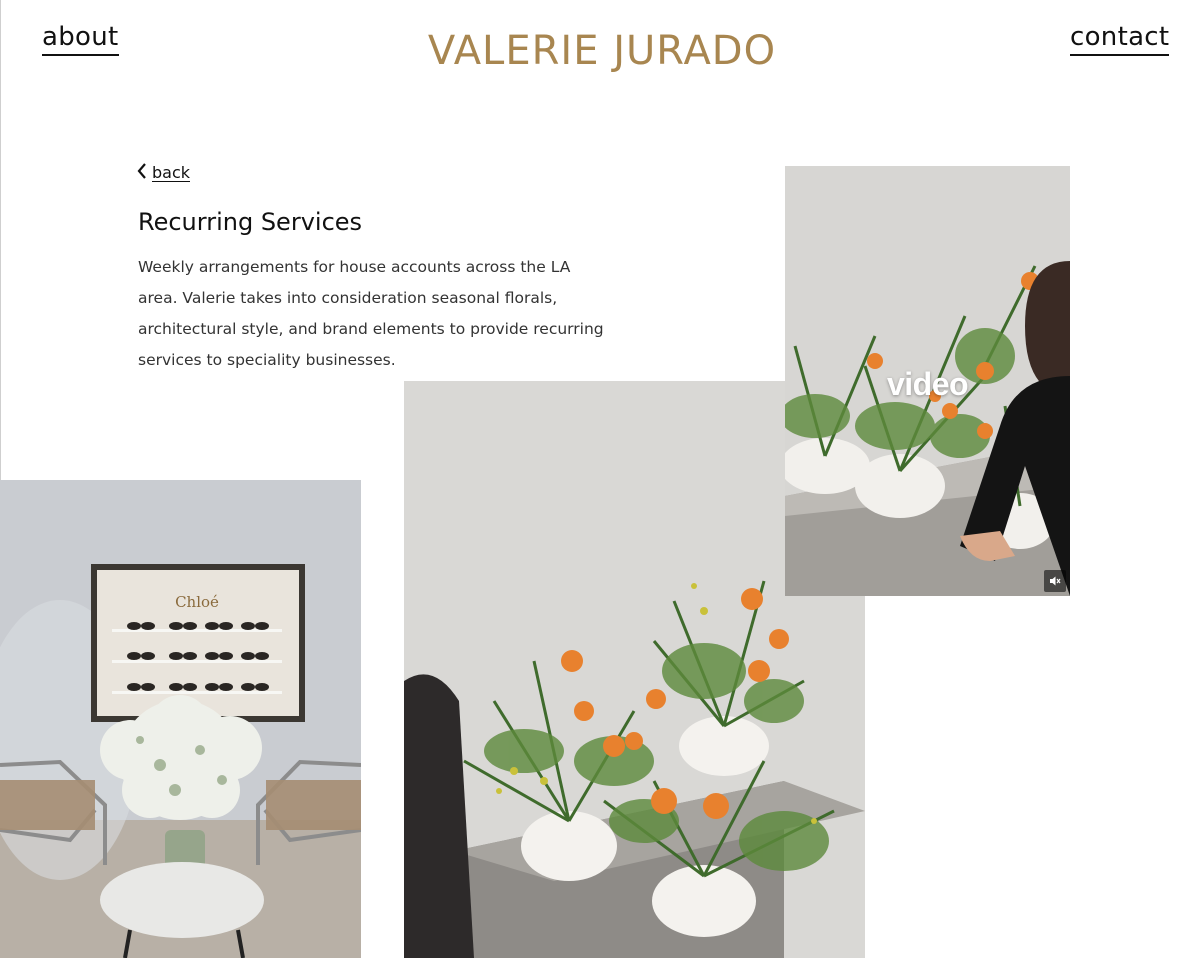  Describe the element at coordinates (927, 384) in the screenshot. I see `video-label: video` at that location.